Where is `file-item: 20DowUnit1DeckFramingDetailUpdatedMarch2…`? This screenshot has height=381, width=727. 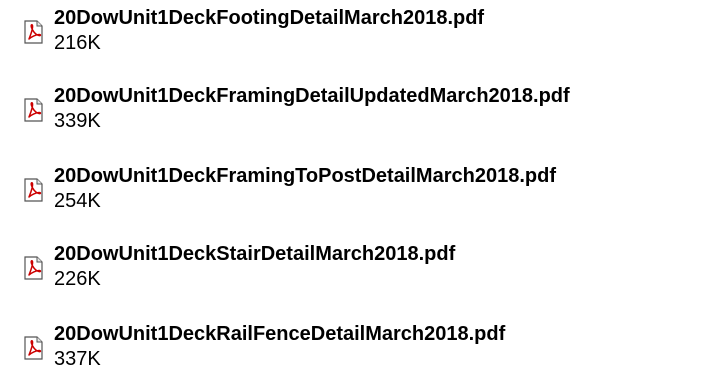 file-item: 20DowUnit1DeckFramingDetailUpdatedMarch2… is located at coordinates (363, 112).